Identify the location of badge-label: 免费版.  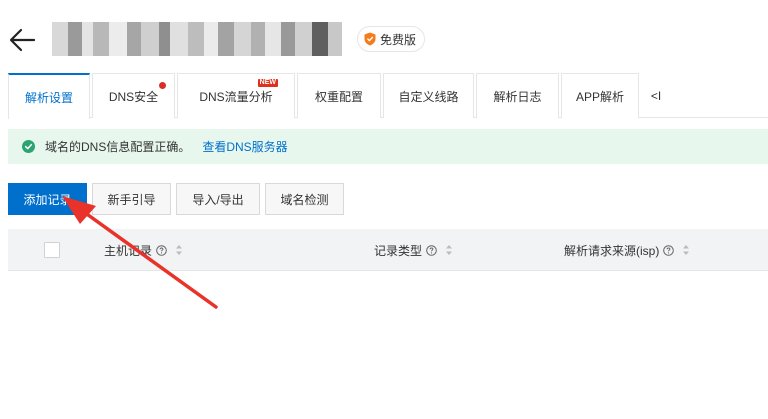
(398, 39).